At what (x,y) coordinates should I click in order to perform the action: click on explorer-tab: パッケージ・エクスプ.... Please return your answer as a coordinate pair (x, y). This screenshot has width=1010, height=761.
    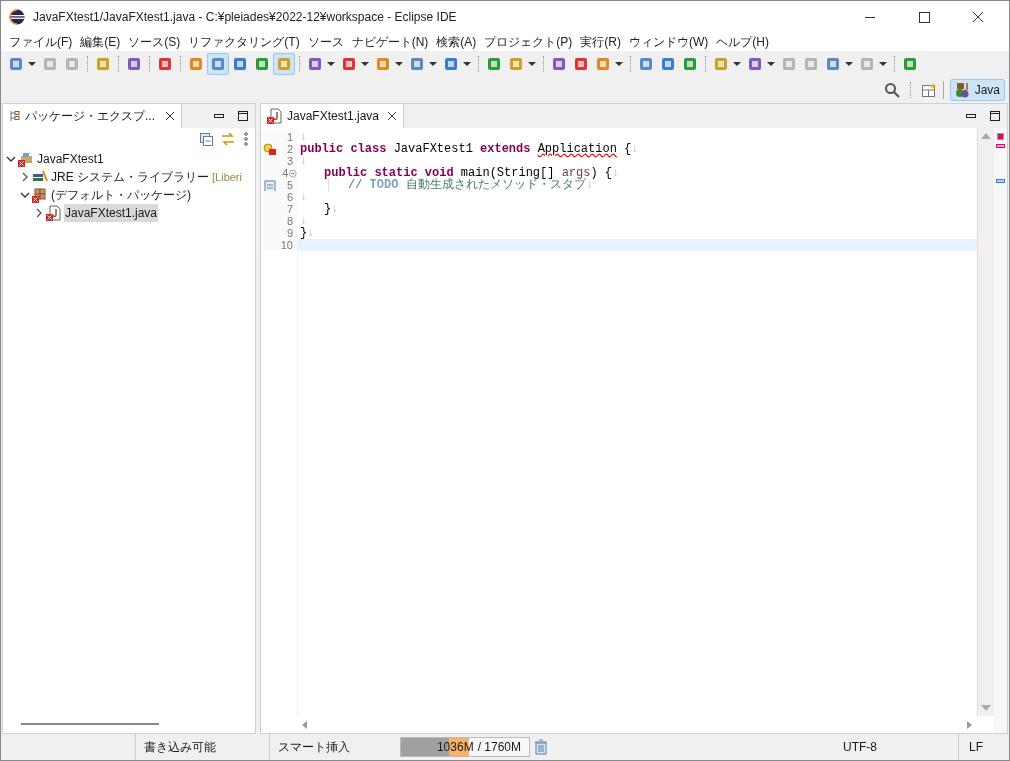
    Looking at the image, I should click on (92, 116).